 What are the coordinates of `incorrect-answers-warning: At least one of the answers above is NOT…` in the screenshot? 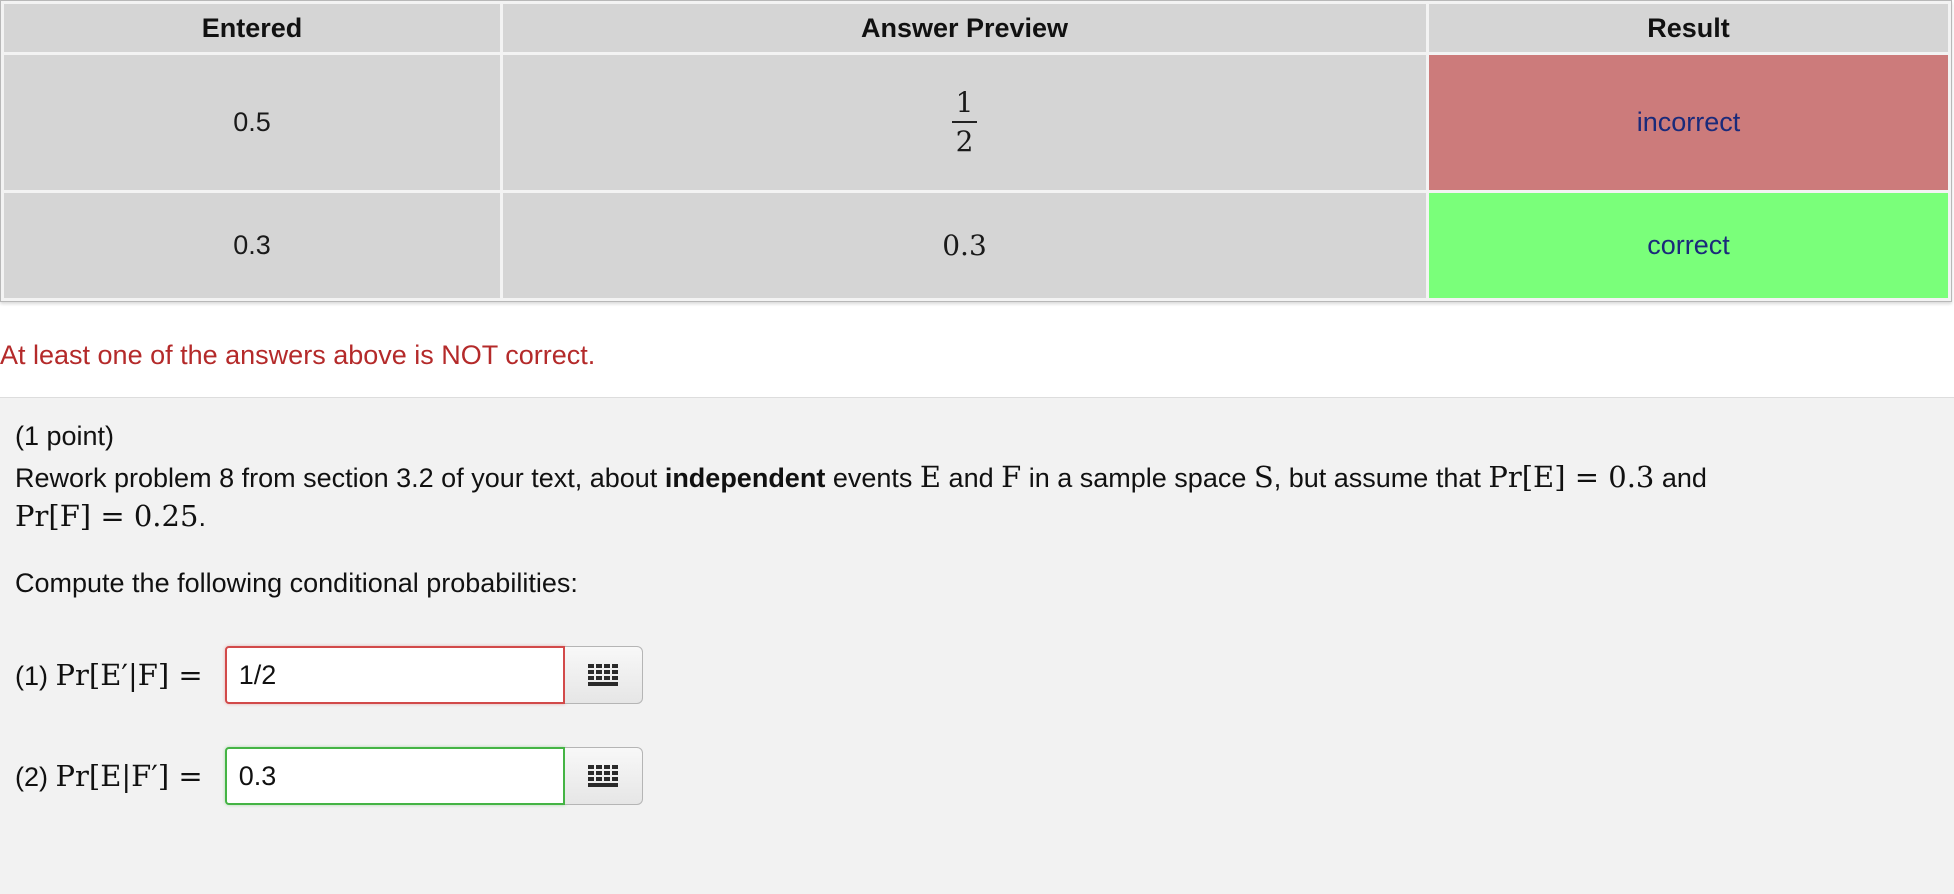 It's located at (298, 355).